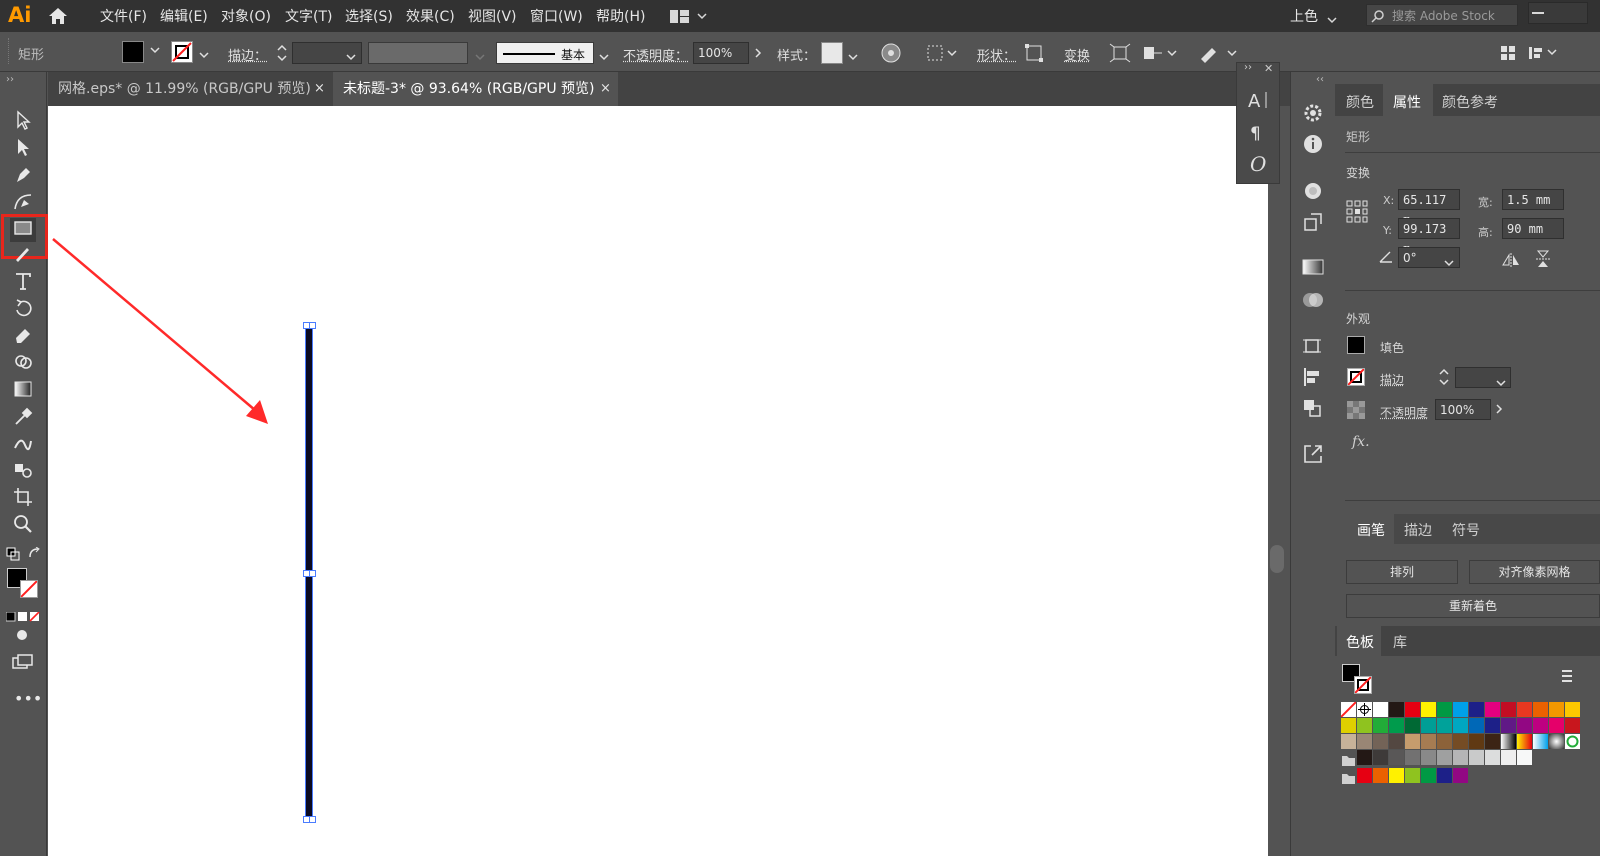 This screenshot has width=1600, height=856. What do you see at coordinates (1538, 13) in the screenshot?
I see `minimize-button` at bounding box center [1538, 13].